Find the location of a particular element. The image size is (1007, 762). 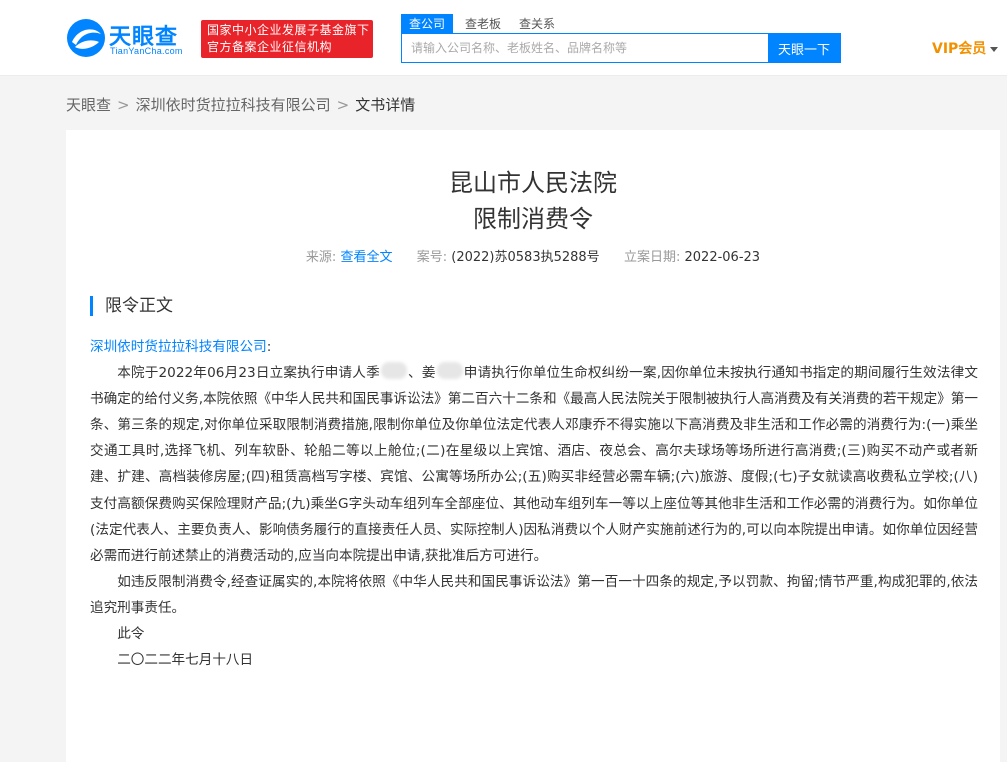

paragraph-1-part-b: 、姜 is located at coordinates (421, 373).